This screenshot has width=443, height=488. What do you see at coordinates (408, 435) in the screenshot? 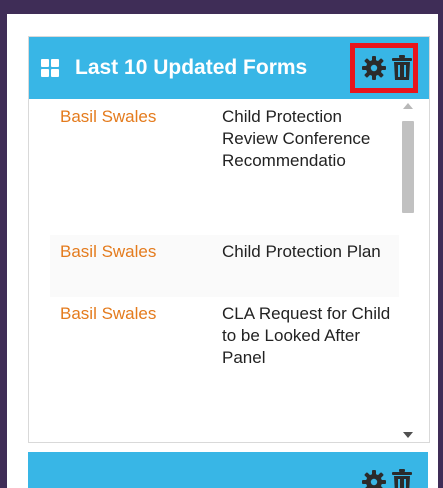
I see `scroll-down-arrow-icon` at bounding box center [408, 435].